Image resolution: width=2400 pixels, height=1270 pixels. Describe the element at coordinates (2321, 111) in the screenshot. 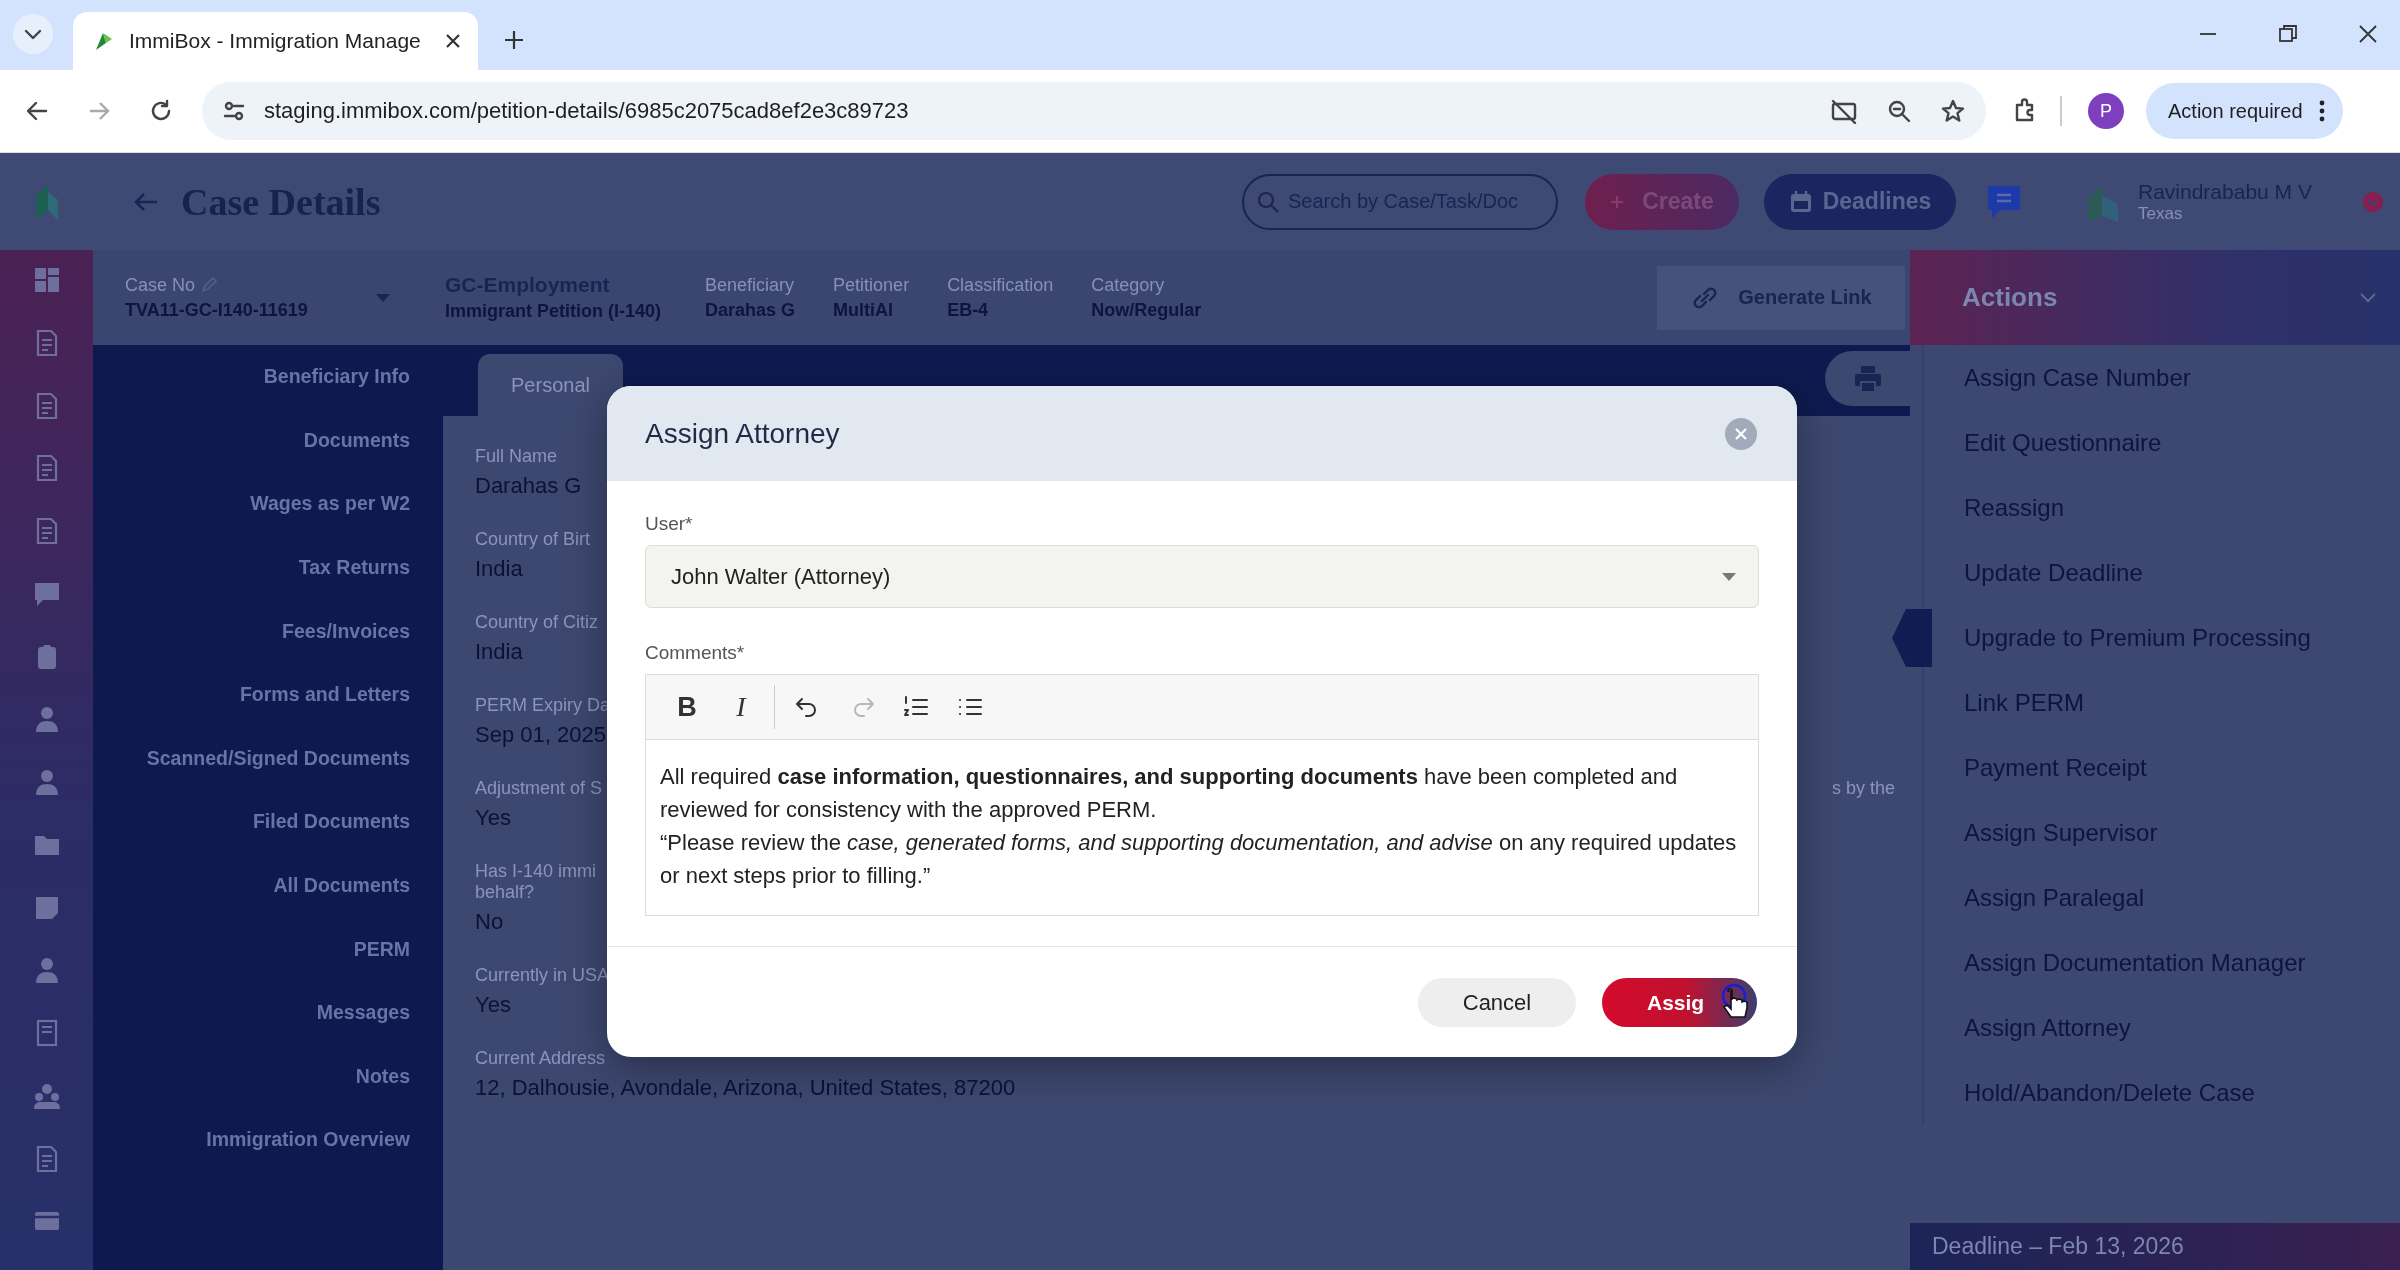

I see `more-icon` at that location.